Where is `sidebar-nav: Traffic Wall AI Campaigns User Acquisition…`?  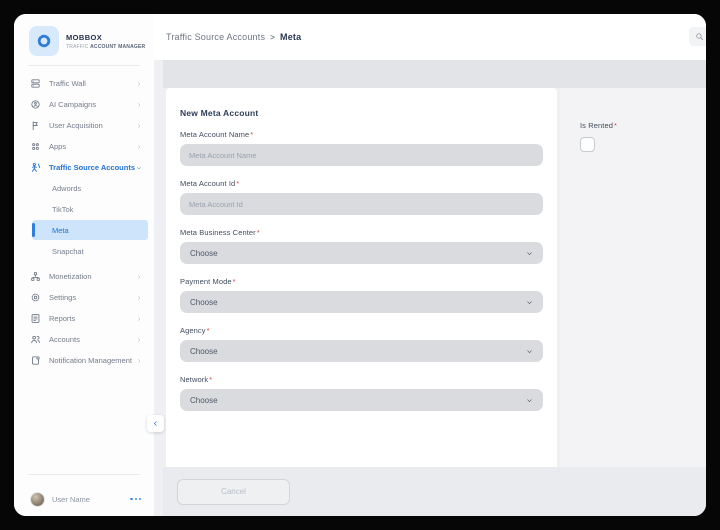 sidebar-nav: Traffic Wall AI Campaigns User Acquisition… is located at coordinates (84, 222).